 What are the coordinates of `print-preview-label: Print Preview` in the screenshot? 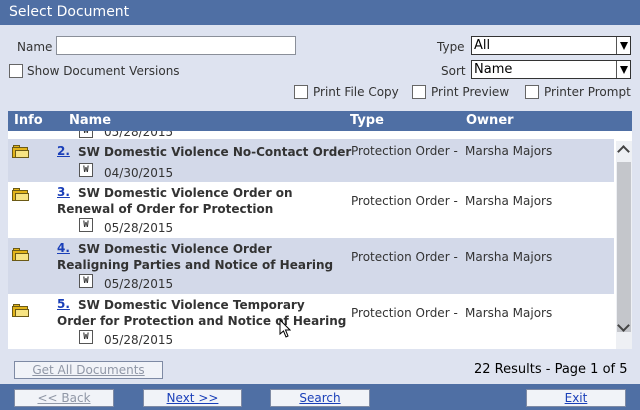 It's located at (470, 92).